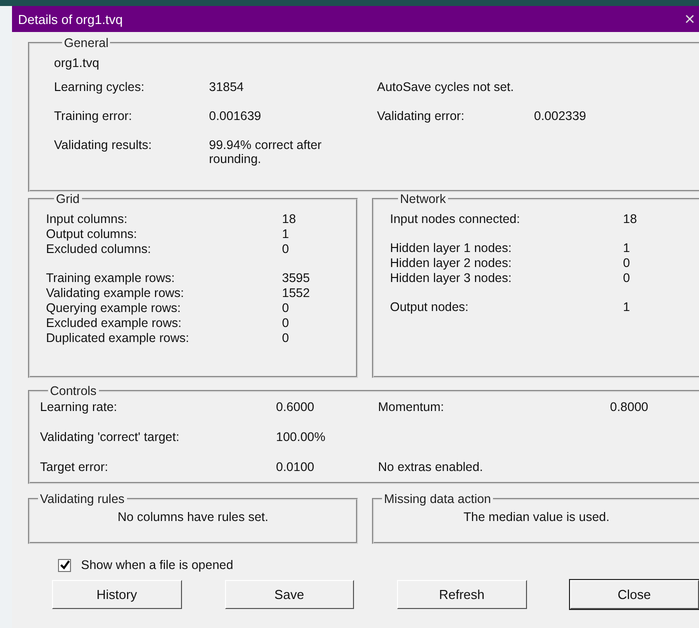 This screenshot has width=699, height=628. What do you see at coordinates (296, 407) in the screenshot?
I see `field-value: 0.6000` at bounding box center [296, 407].